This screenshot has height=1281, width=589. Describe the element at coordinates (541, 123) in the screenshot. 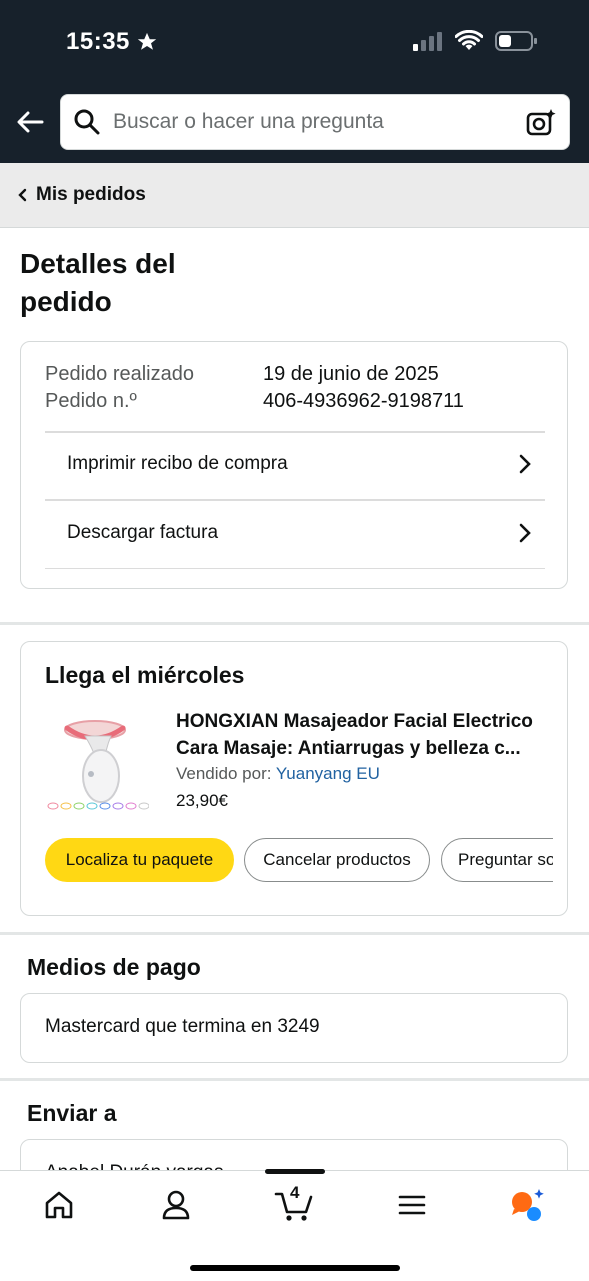

I see `camera-search-icon` at that location.